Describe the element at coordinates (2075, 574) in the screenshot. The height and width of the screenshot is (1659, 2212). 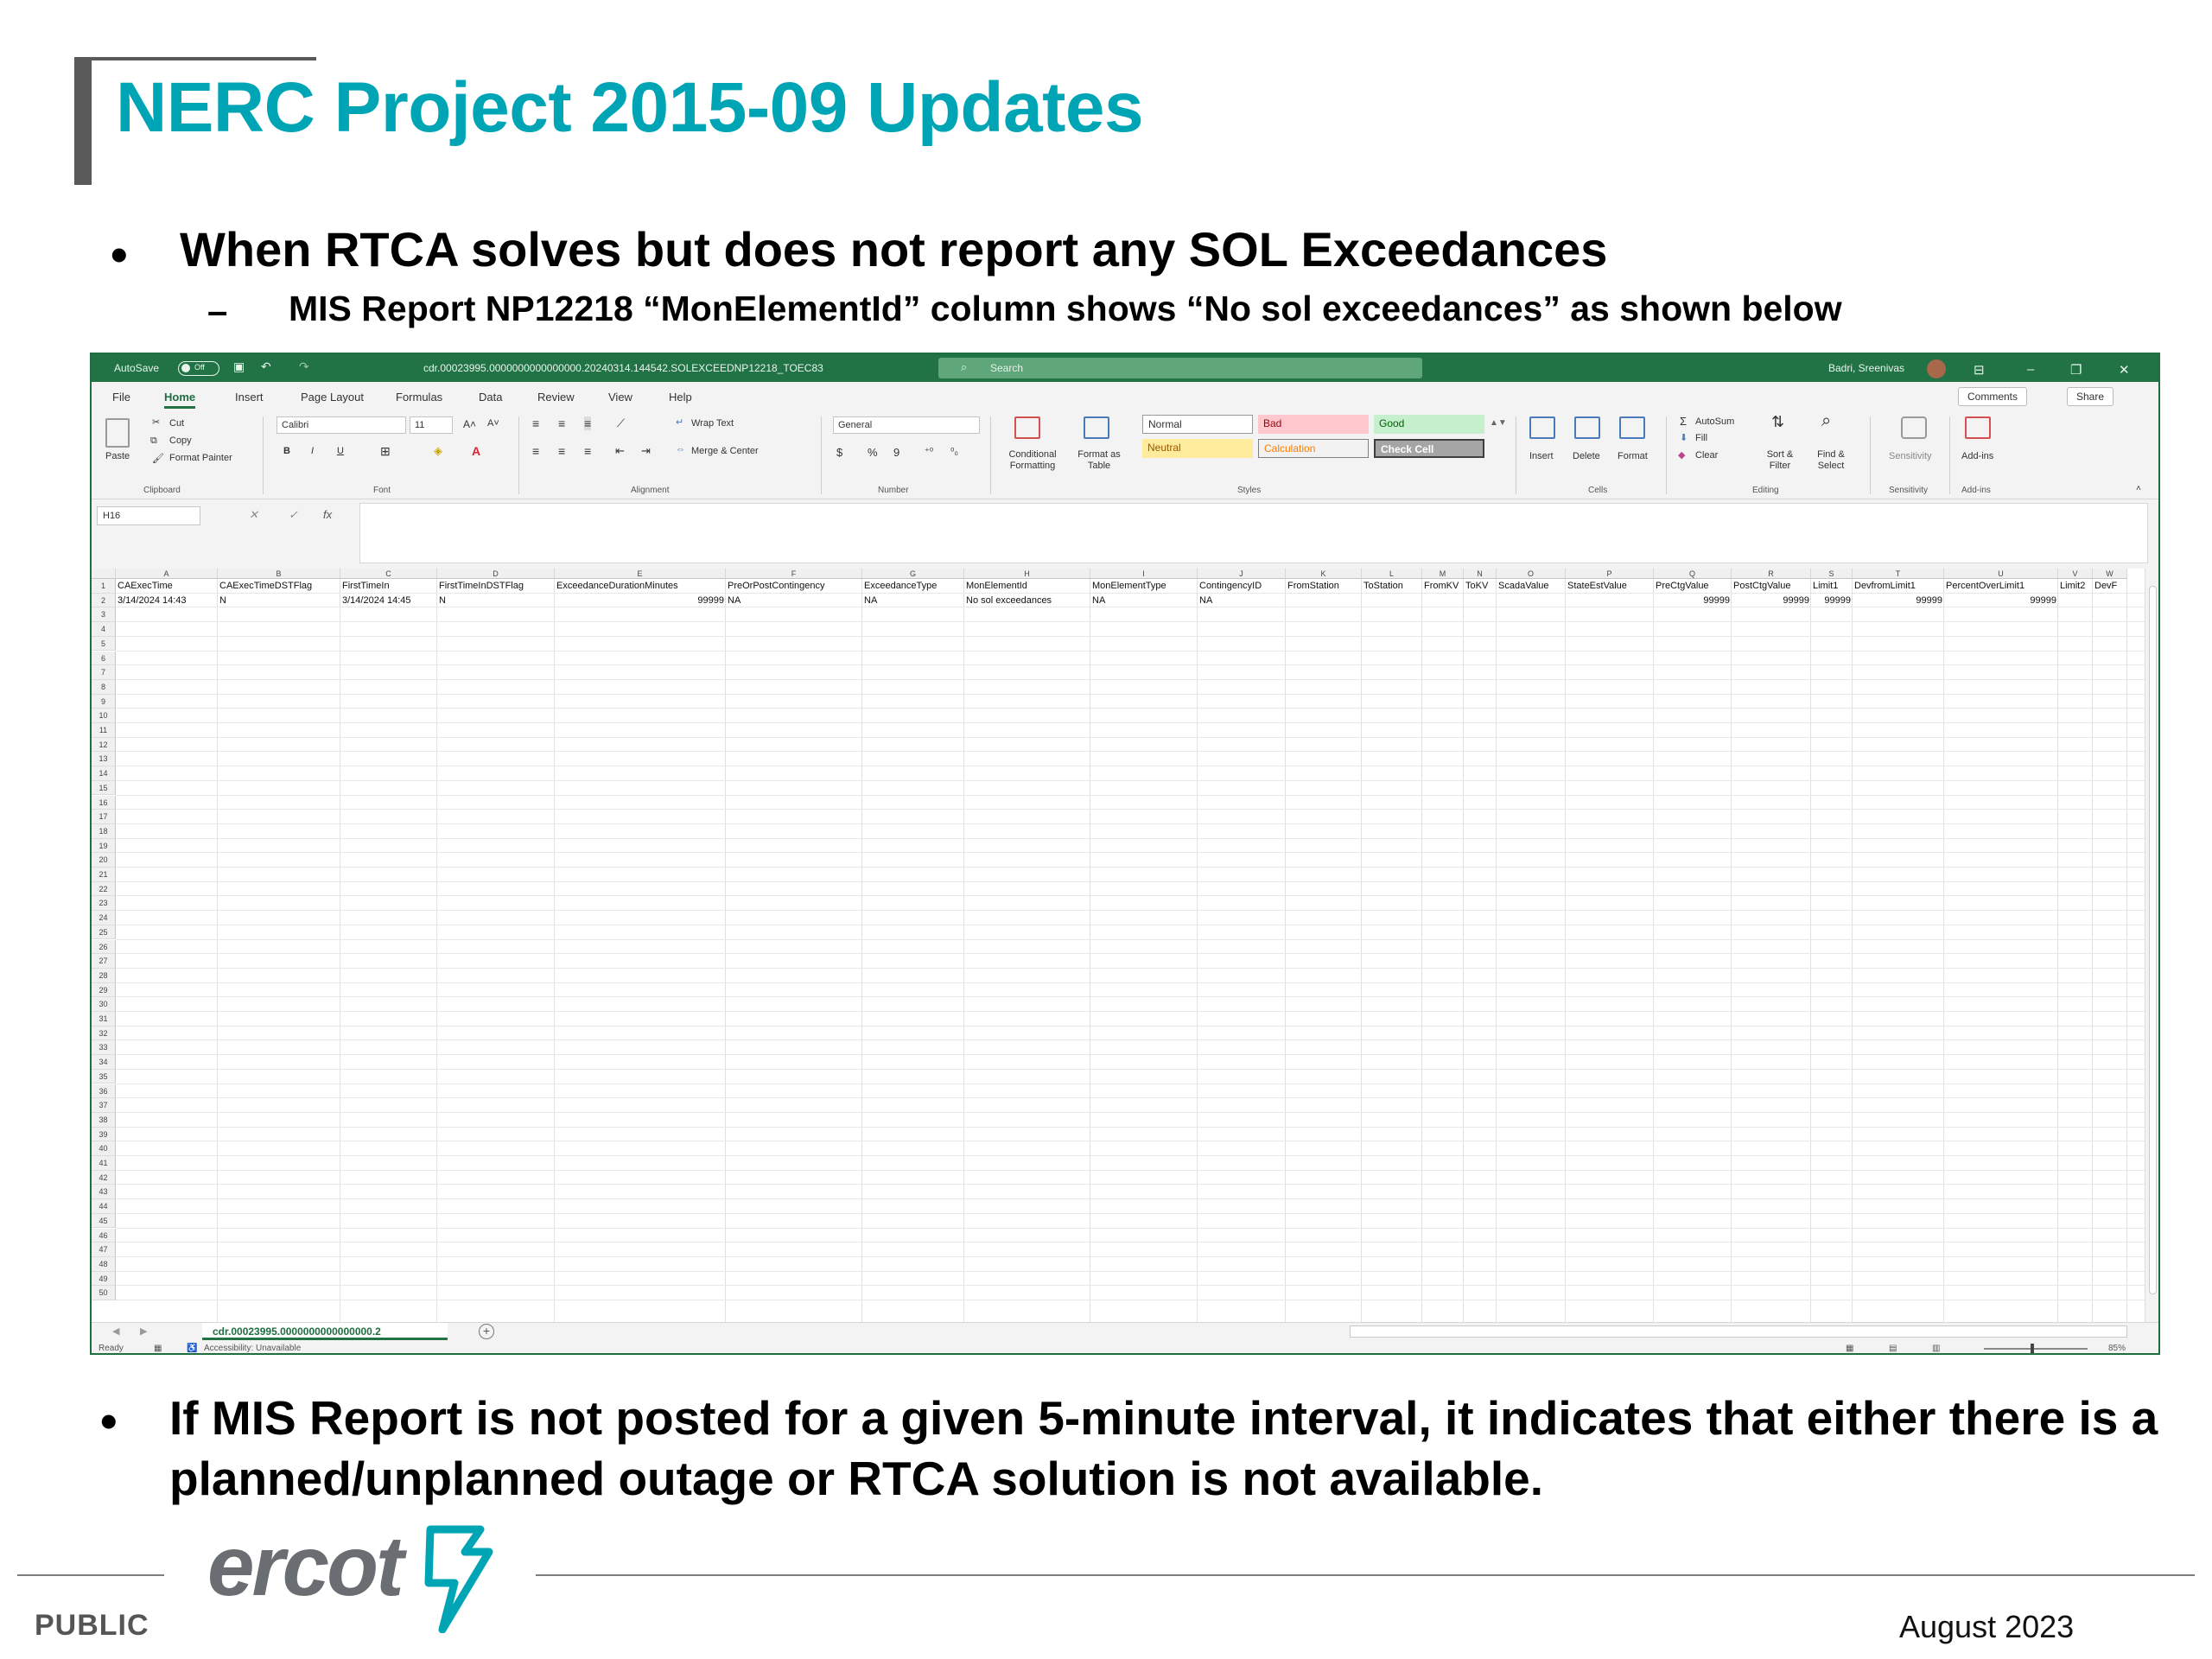
I see `column-header-v: V` at that location.